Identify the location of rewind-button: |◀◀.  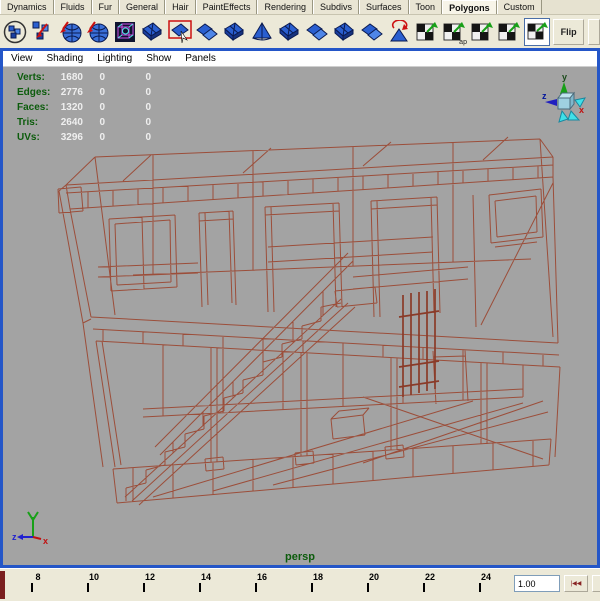
(576, 583).